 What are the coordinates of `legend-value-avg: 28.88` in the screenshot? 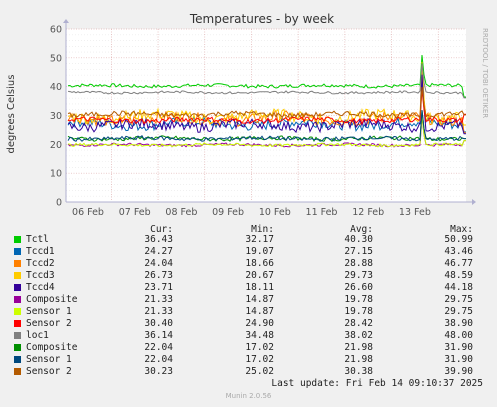 It's located at (358, 263).